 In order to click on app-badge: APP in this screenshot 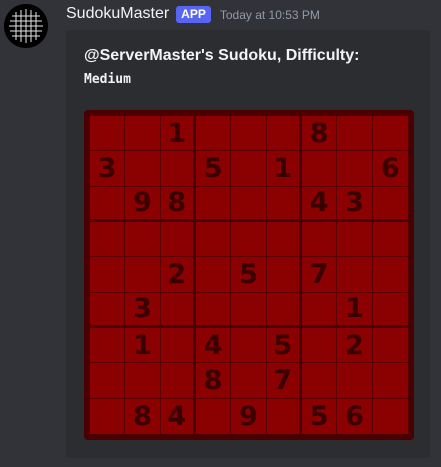, I will do `click(193, 14)`.